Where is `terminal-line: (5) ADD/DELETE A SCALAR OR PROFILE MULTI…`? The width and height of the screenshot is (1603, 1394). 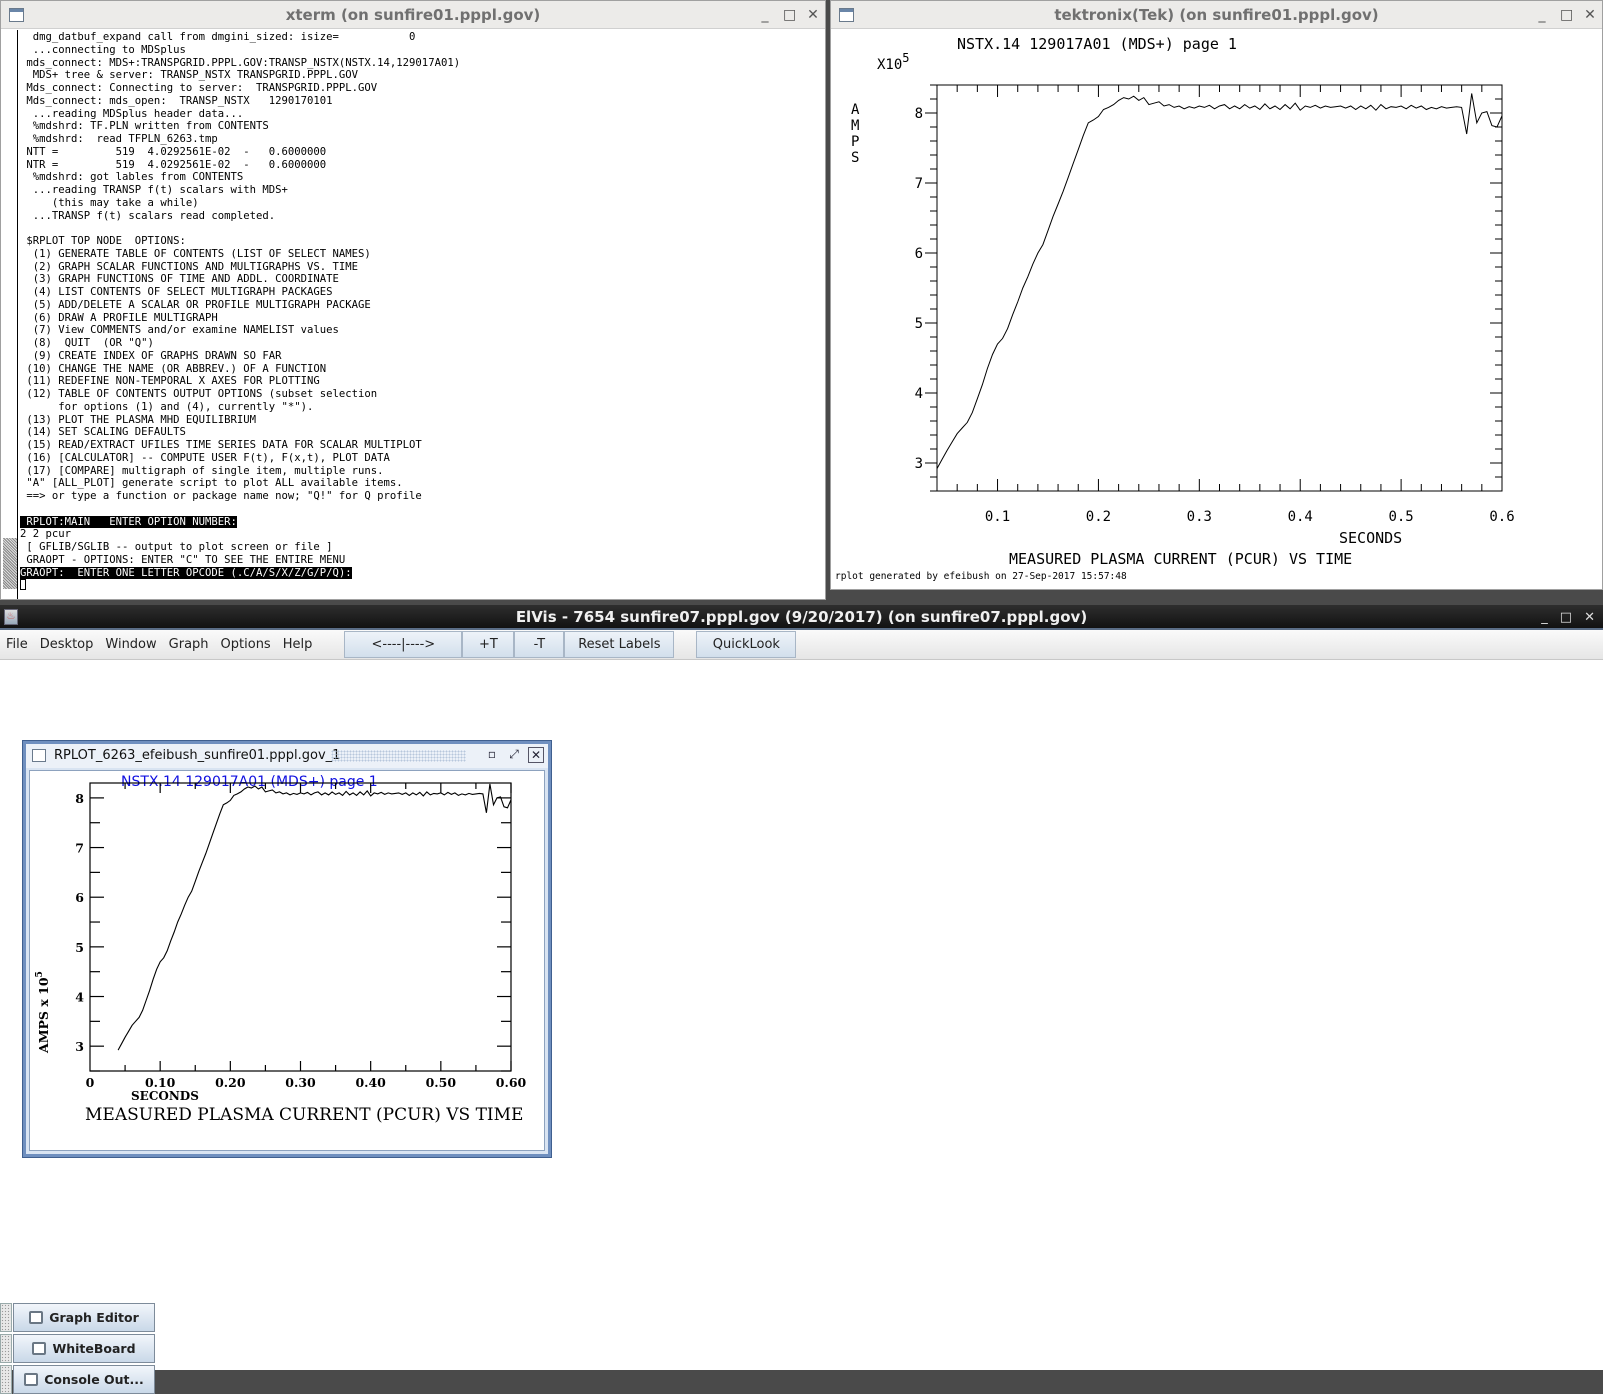
terminal-line: (5) ADD/DELETE A SCALAR OR PROFILE MULTI… is located at coordinates (195, 304).